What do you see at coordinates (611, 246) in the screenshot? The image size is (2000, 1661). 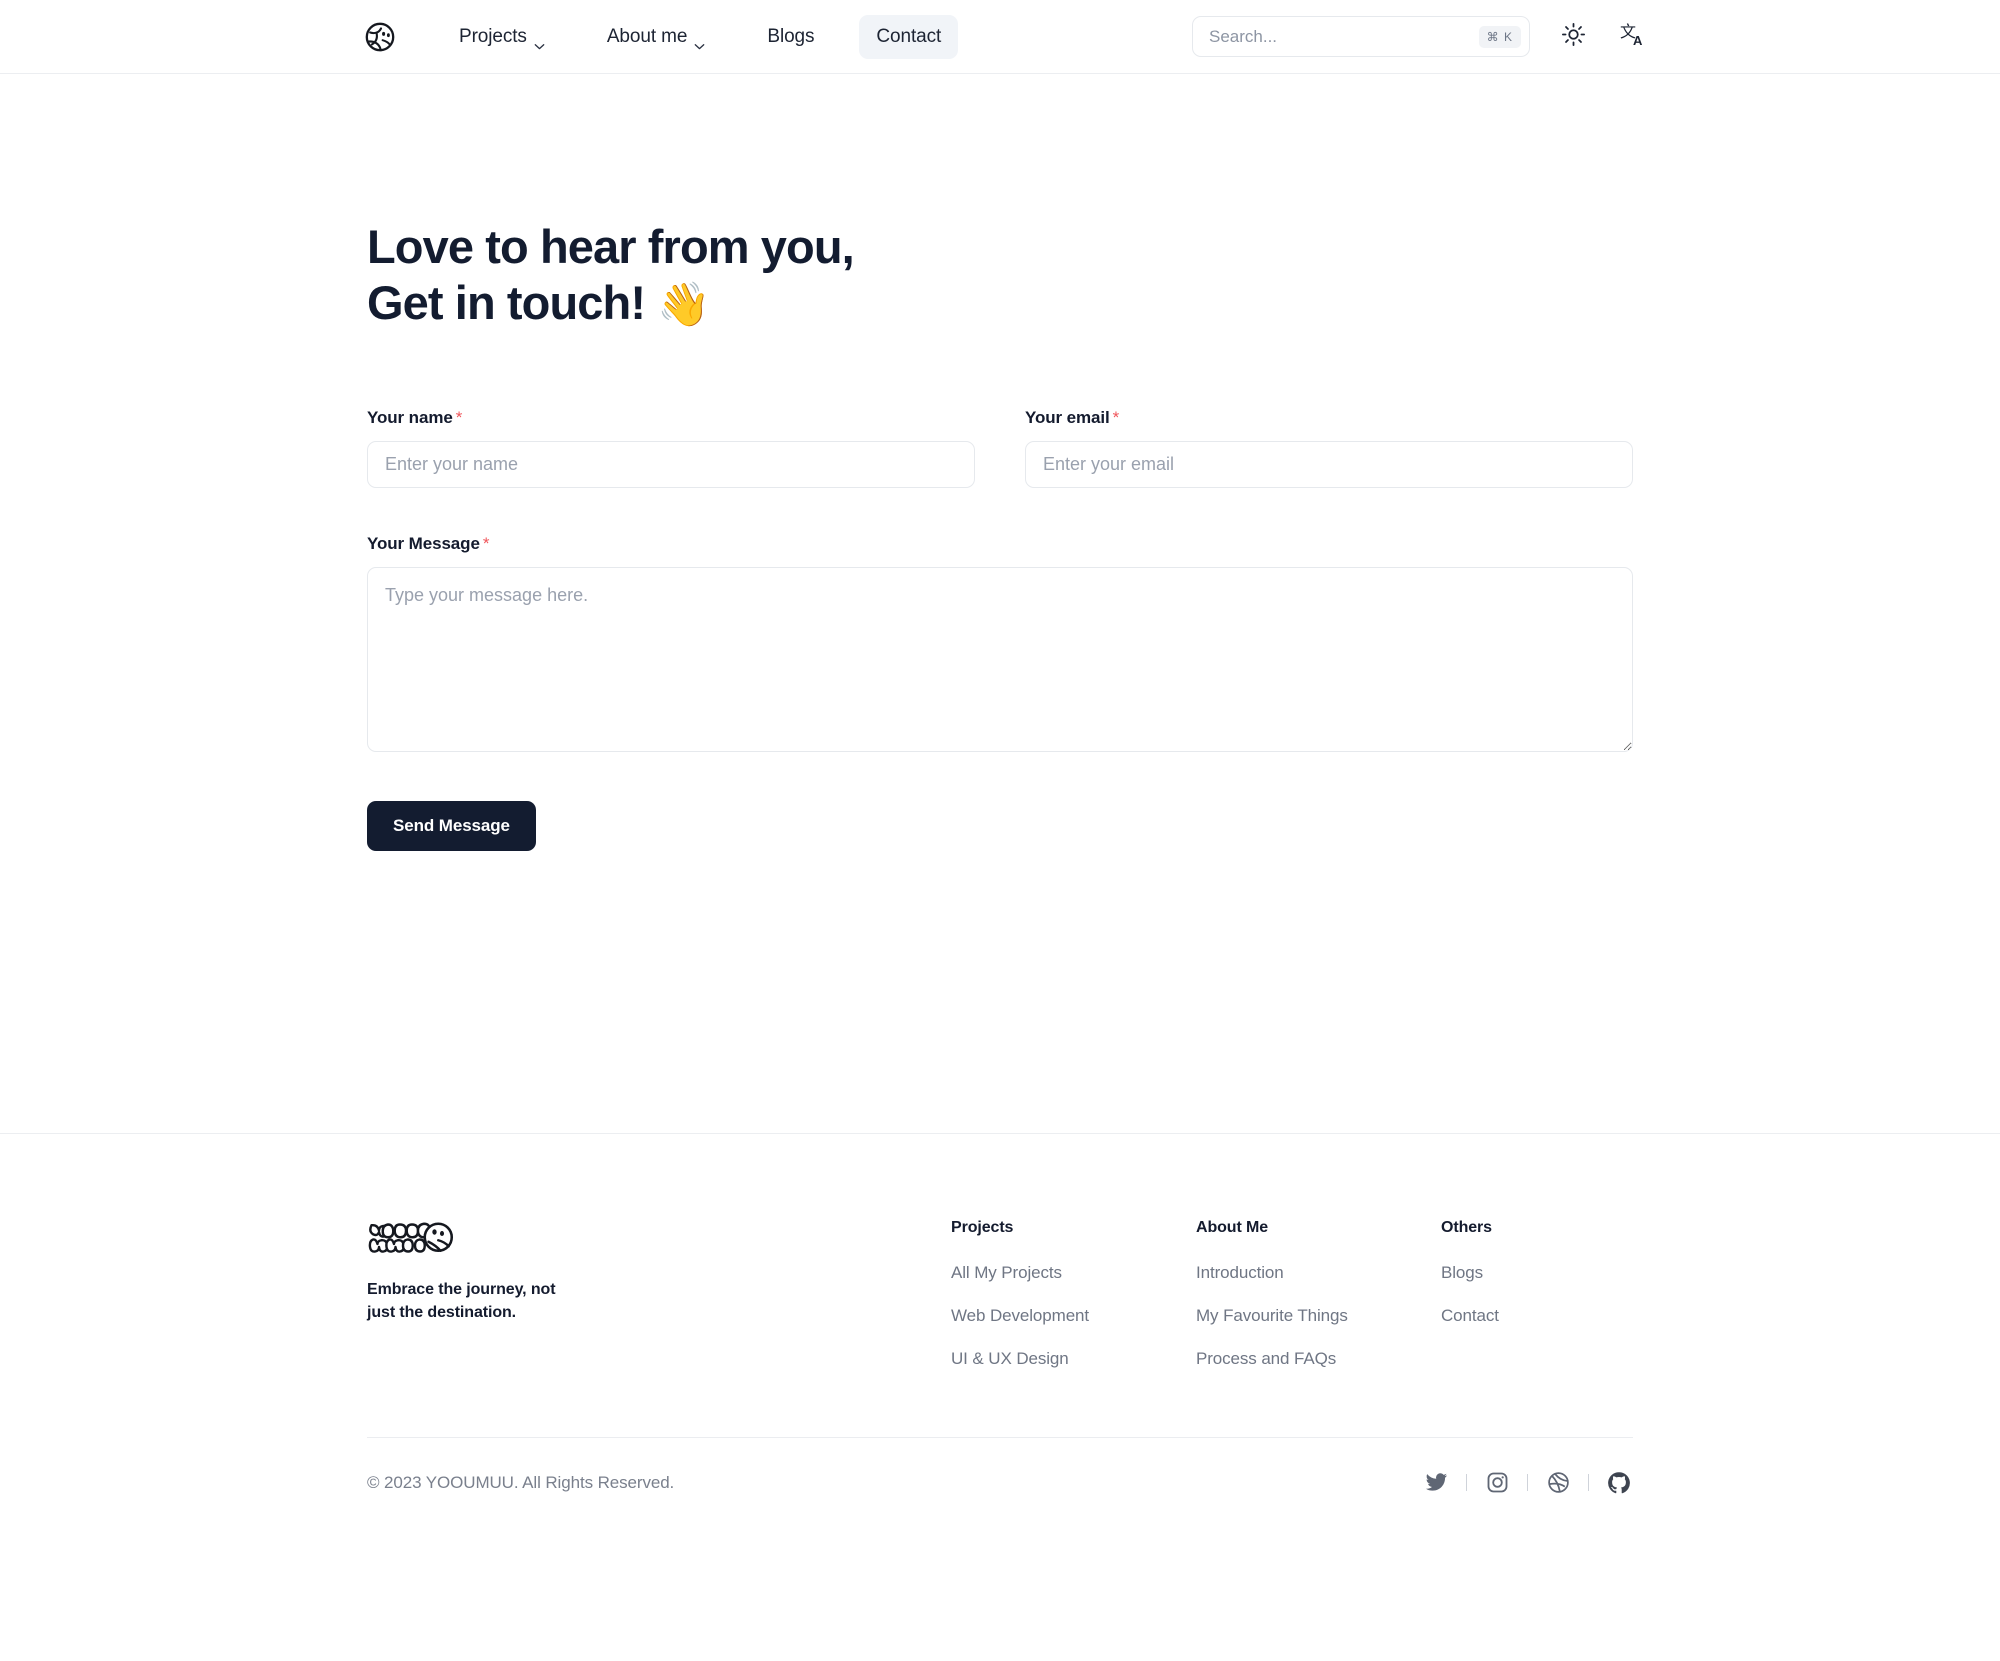 I see `page-title-line-1: Love to hear from you,` at bounding box center [611, 246].